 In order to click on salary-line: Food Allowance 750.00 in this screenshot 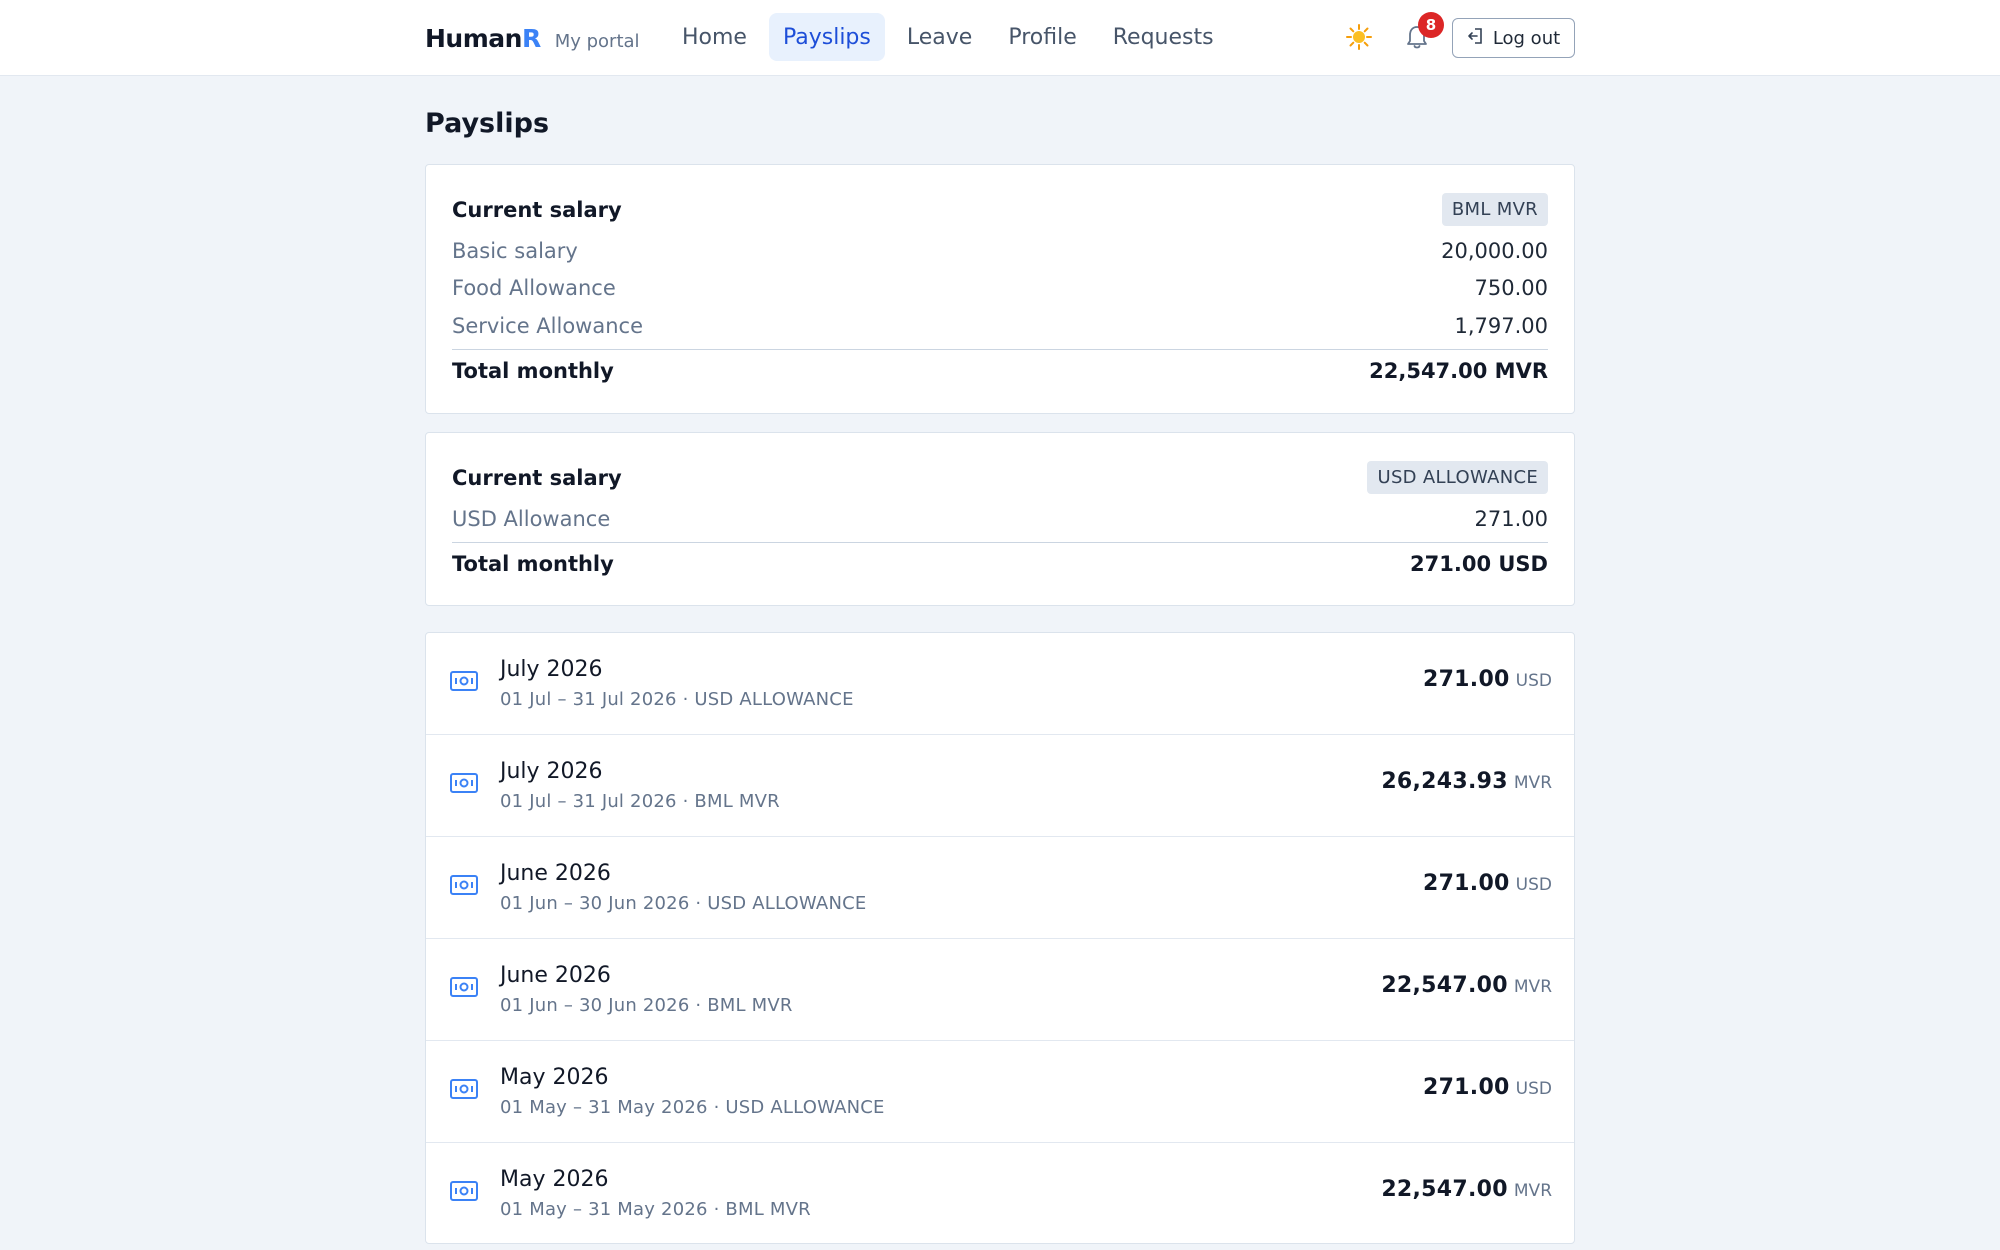, I will do `click(1000, 288)`.